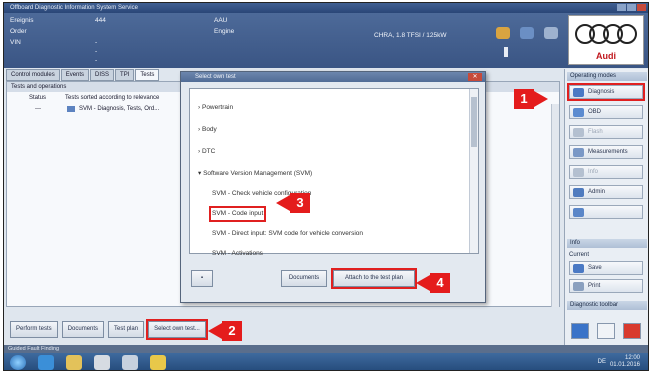 Image resolution: width=652 pixels, height=373 pixels. What do you see at coordinates (578, 152) in the screenshot?
I see `measurements-icon` at bounding box center [578, 152].